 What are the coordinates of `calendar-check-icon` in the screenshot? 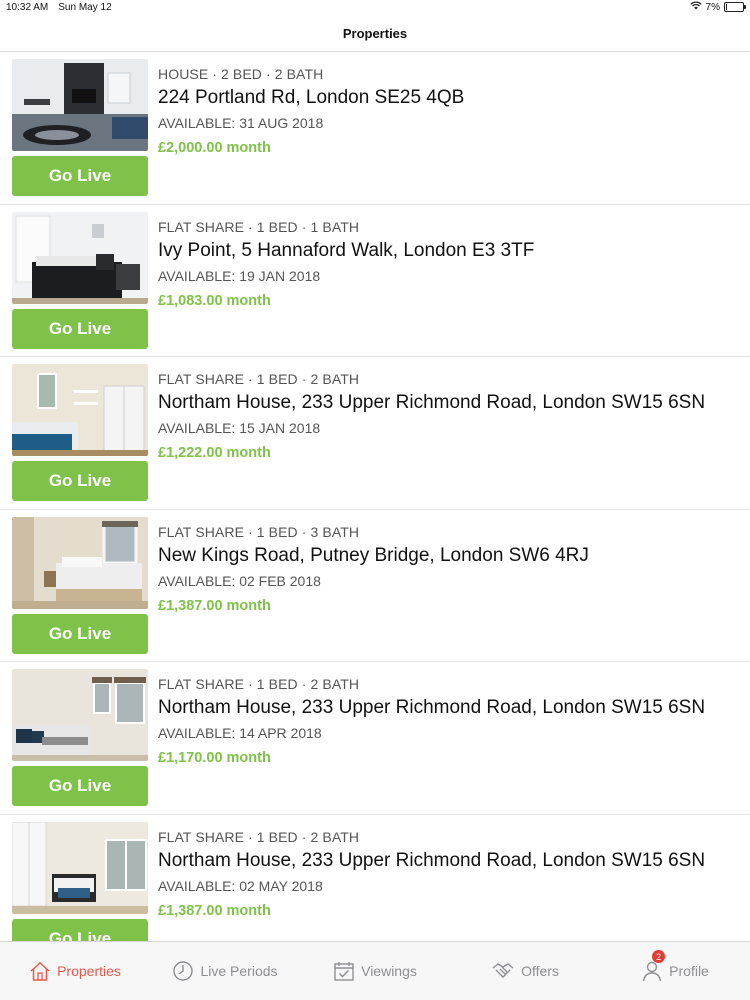 It's located at (344, 971).